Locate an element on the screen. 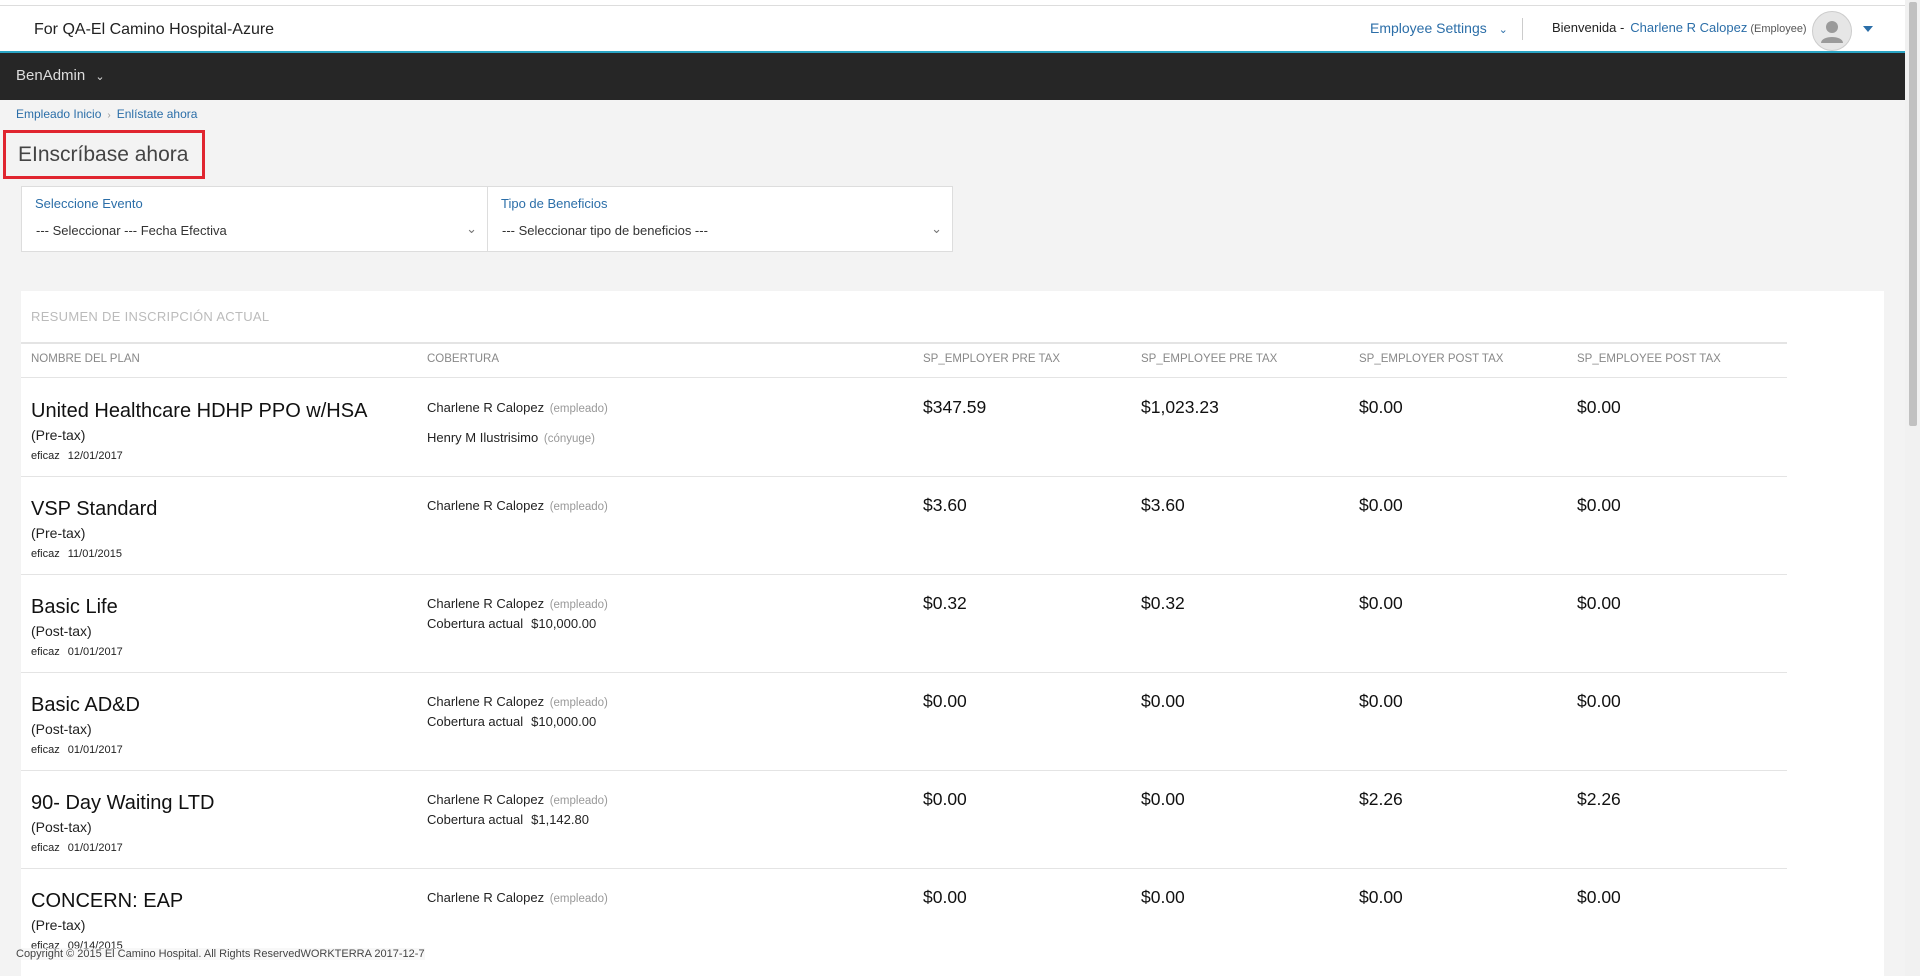  summary-title: RESUMEN DE INSCRIPCIÓN ACTUAL is located at coordinates (150, 316).